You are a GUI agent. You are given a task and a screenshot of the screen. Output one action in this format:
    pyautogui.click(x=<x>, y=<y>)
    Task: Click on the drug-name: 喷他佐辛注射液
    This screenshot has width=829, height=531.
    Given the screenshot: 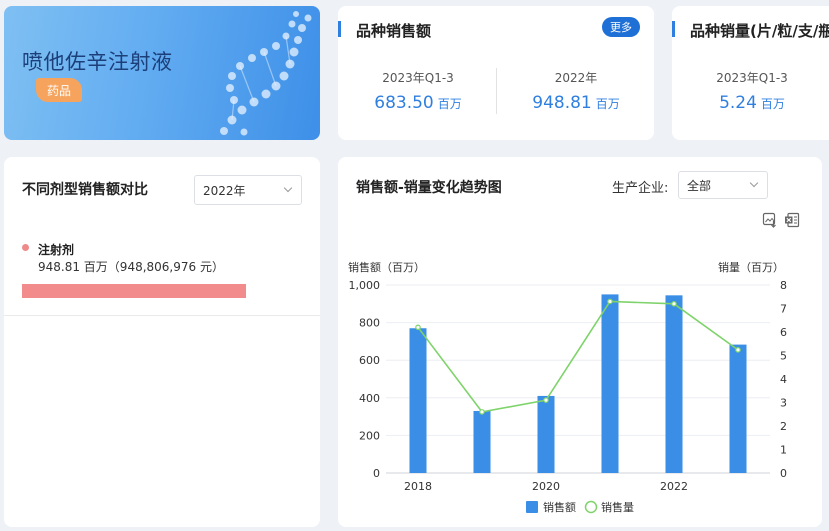 What is the action you would take?
    pyautogui.click(x=97, y=62)
    